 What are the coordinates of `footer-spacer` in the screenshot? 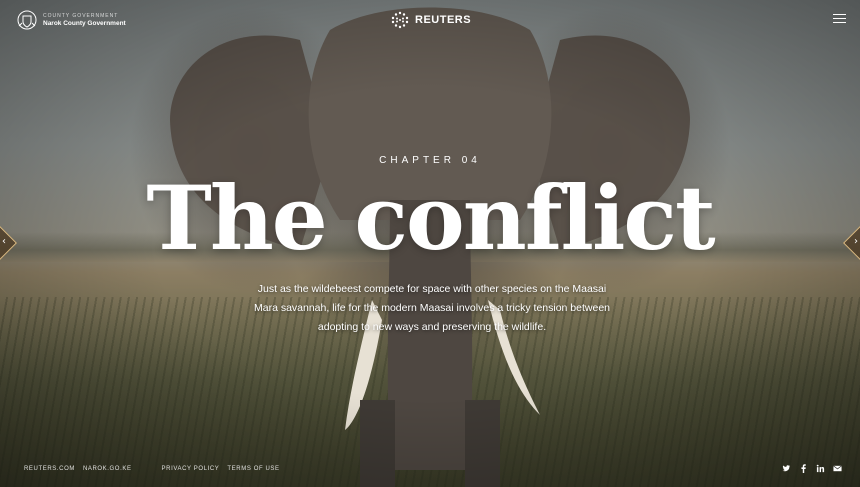 It's located at (147, 469).